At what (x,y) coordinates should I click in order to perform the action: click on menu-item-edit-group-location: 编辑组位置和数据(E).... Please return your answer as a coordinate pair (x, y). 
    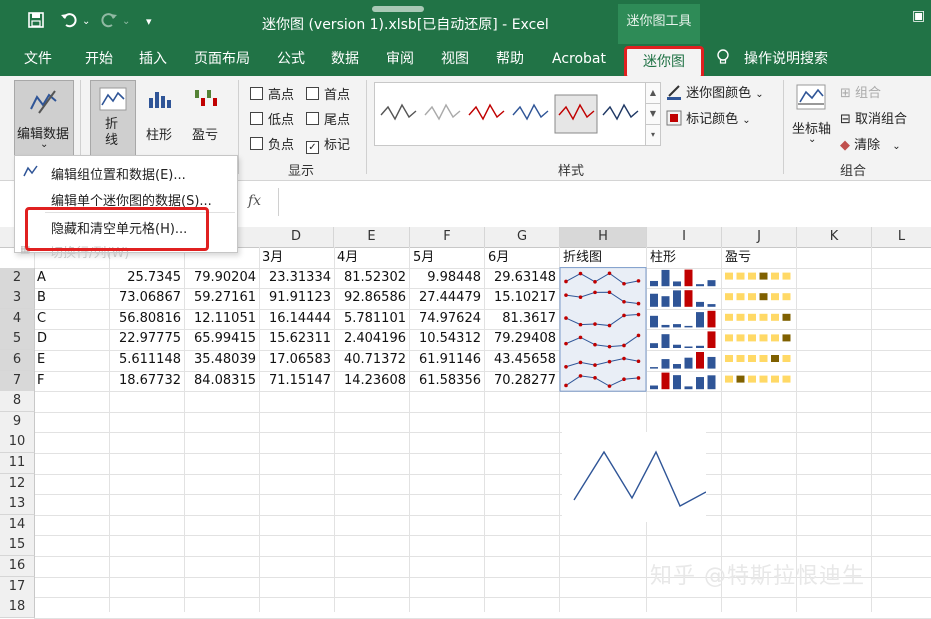
    Looking at the image, I should click on (118, 173).